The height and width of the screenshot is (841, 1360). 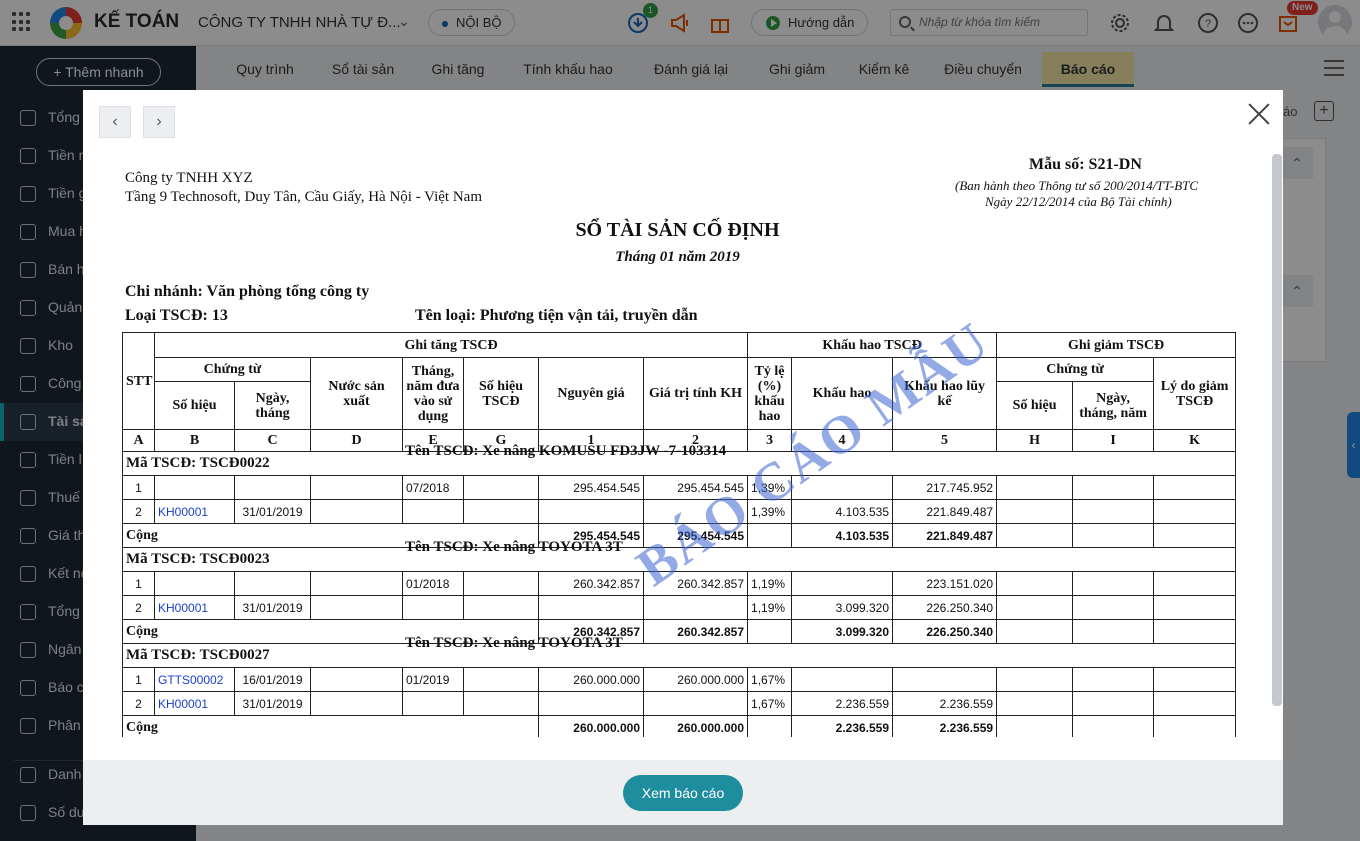 I want to click on close-icon, so click(x=1259, y=114).